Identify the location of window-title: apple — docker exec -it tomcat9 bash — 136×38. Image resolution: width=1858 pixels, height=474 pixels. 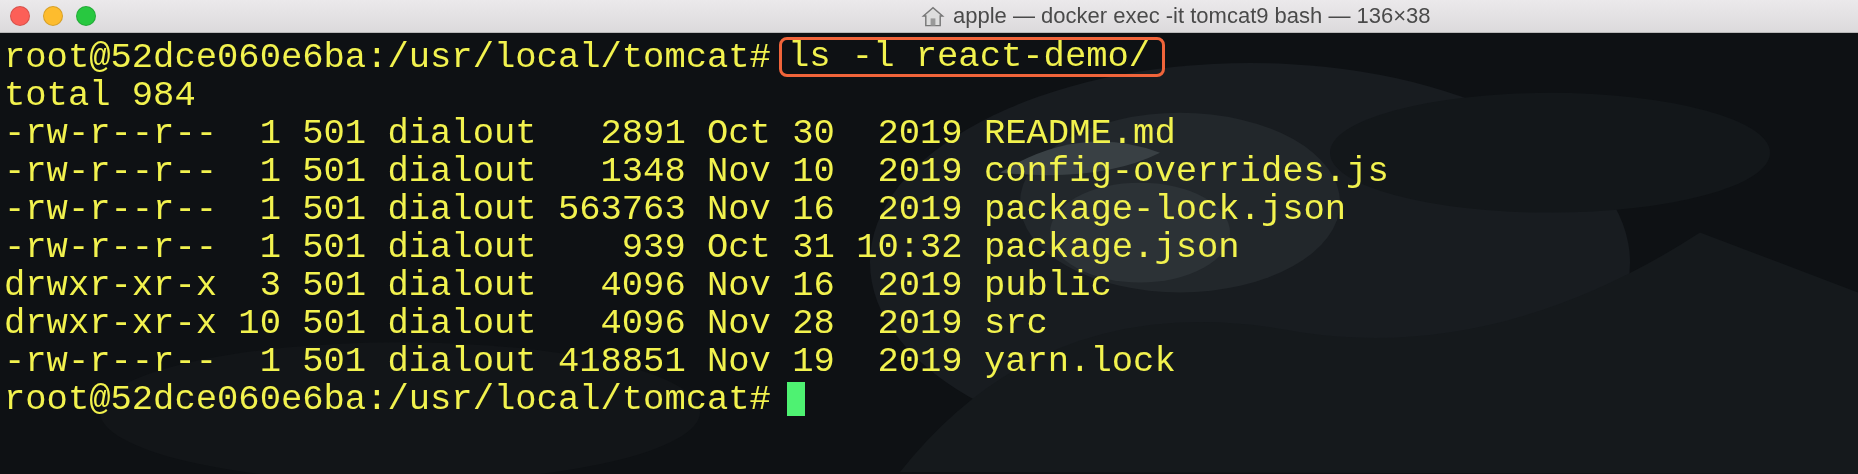
(1192, 16).